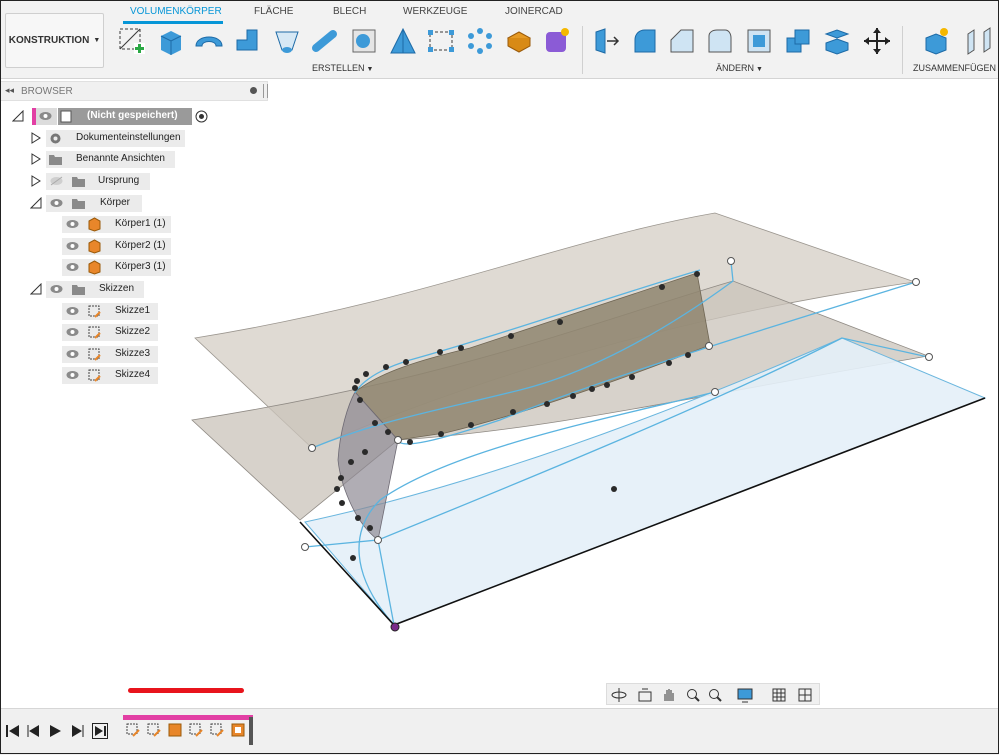 The image size is (999, 755). What do you see at coordinates (287, 41) in the screenshot?
I see `loft-icon` at bounding box center [287, 41].